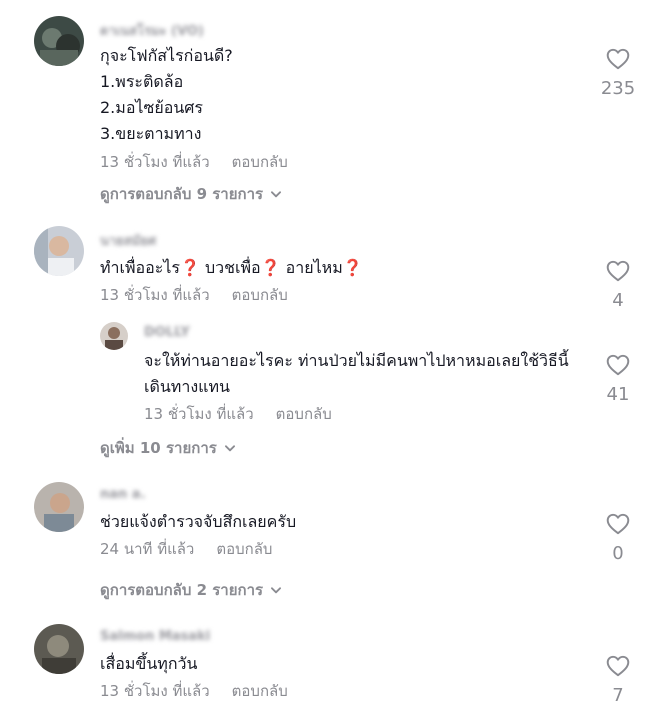  What do you see at coordinates (618, 679) in the screenshot?
I see `like-button: 7` at bounding box center [618, 679].